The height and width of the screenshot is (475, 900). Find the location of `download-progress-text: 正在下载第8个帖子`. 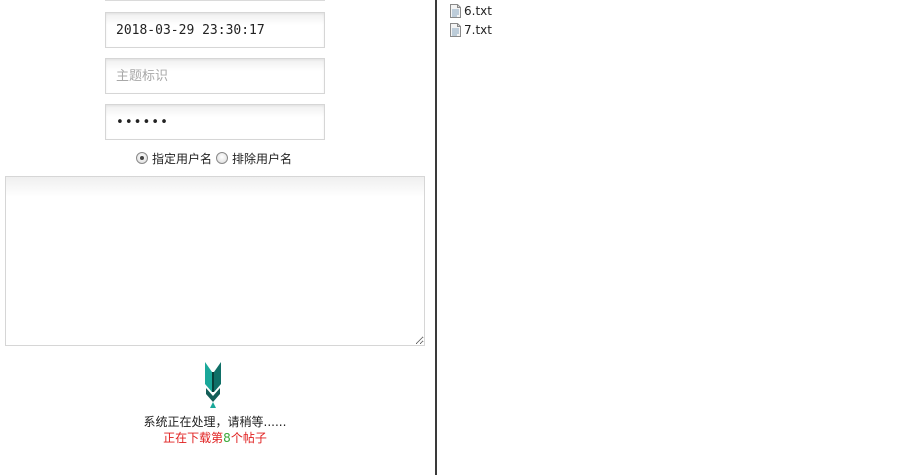

download-progress-text: 正在下载第8个帖子 is located at coordinates (215, 437).